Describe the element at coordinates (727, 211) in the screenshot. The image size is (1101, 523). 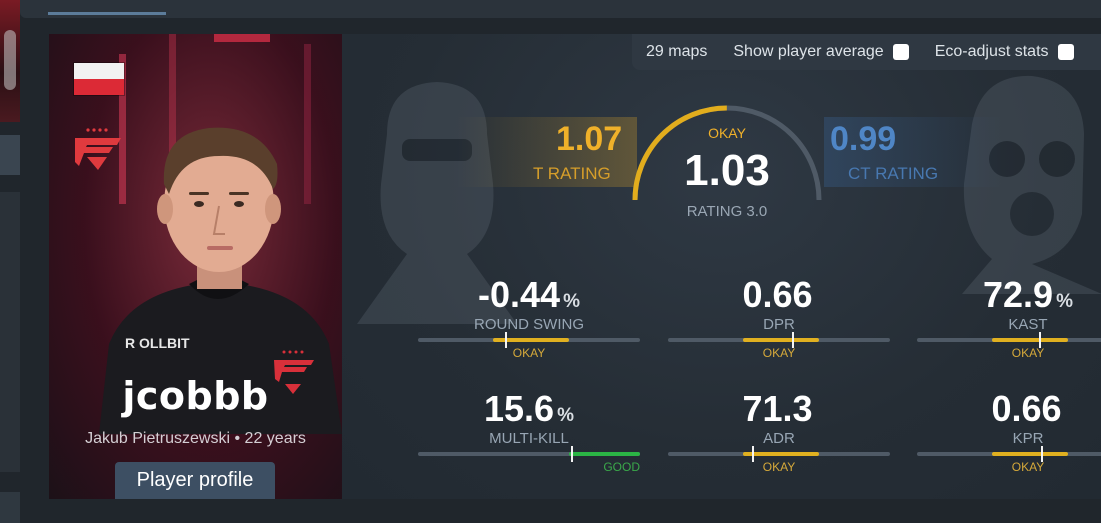
I see `rating-label: RATING 3.0` at that location.